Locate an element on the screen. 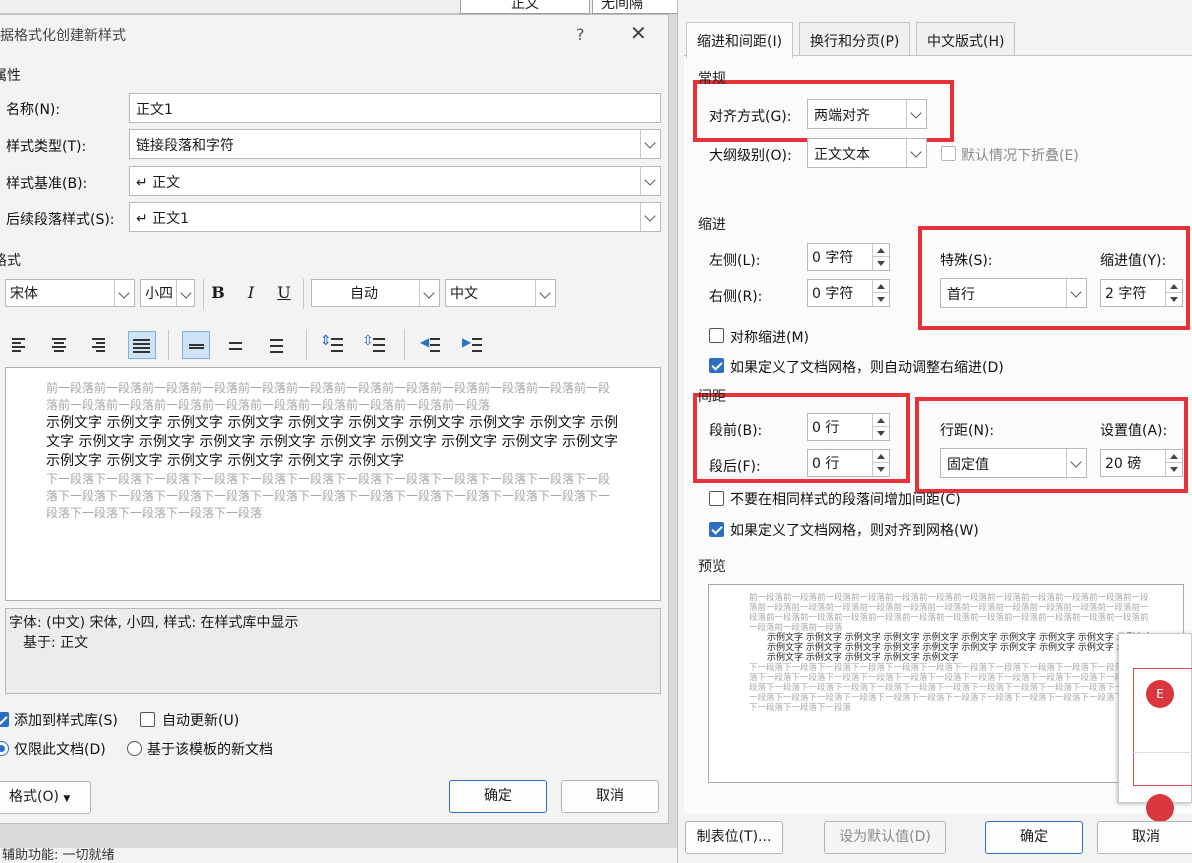 The height and width of the screenshot is (863, 1192). tab-line-and-page-breaks: 换行和分页(P) is located at coordinates (855, 39).